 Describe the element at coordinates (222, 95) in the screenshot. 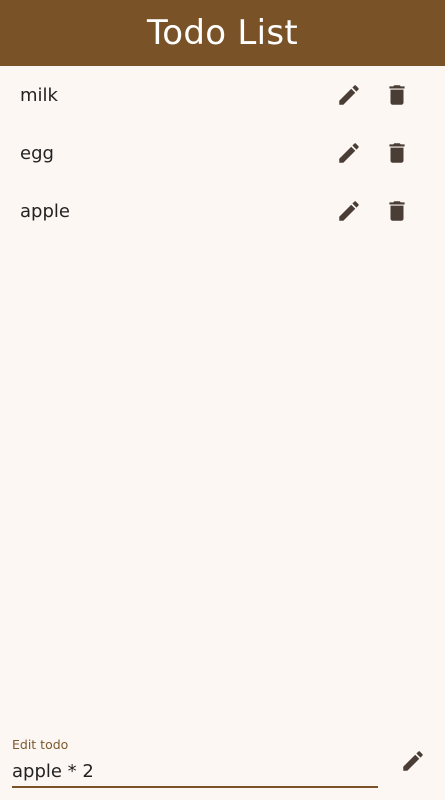

I see `list-item: milk` at that location.